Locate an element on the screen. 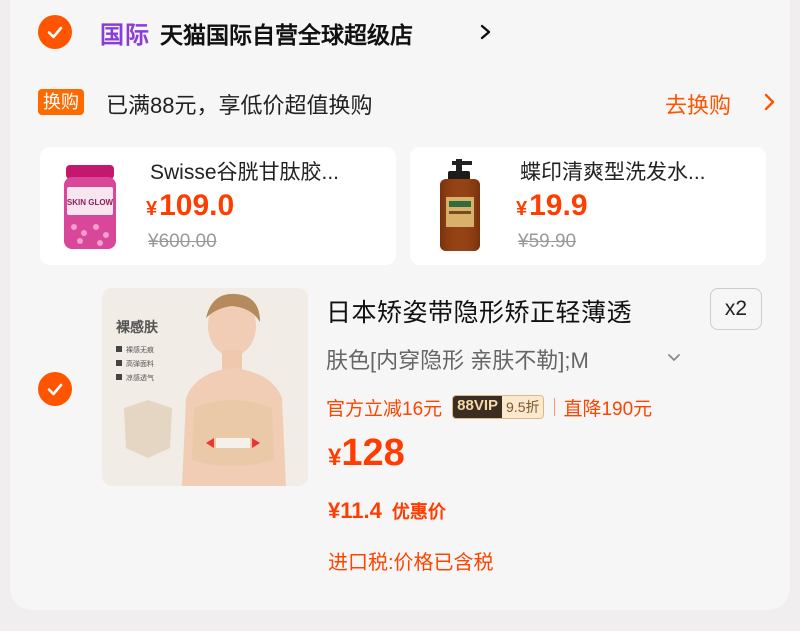  sku-selector: 肤色[内穿隐形 亲肤不勒];M is located at coordinates (457, 359).